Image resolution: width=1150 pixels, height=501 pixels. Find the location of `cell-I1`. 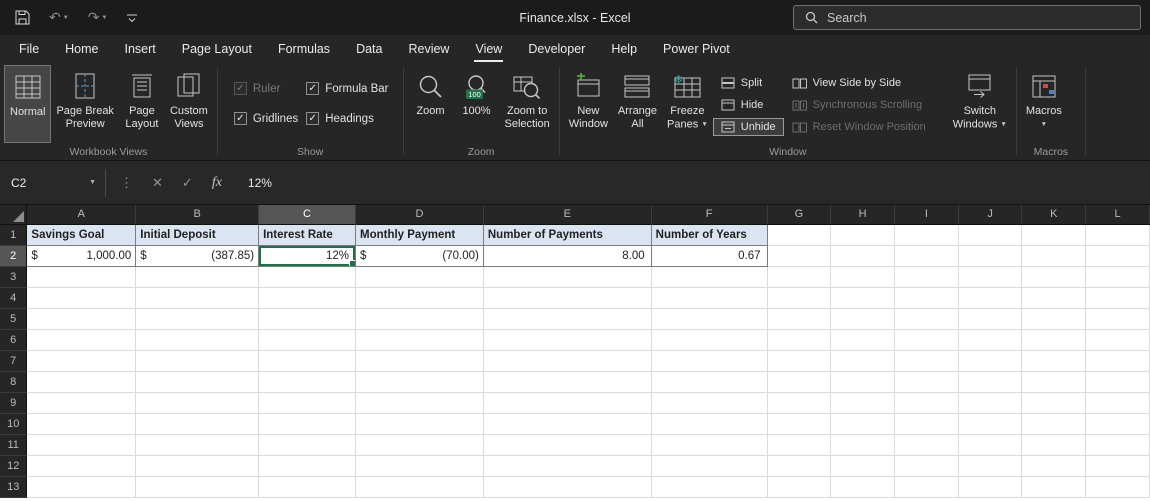

cell-I1 is located at coordinates (926, 235).